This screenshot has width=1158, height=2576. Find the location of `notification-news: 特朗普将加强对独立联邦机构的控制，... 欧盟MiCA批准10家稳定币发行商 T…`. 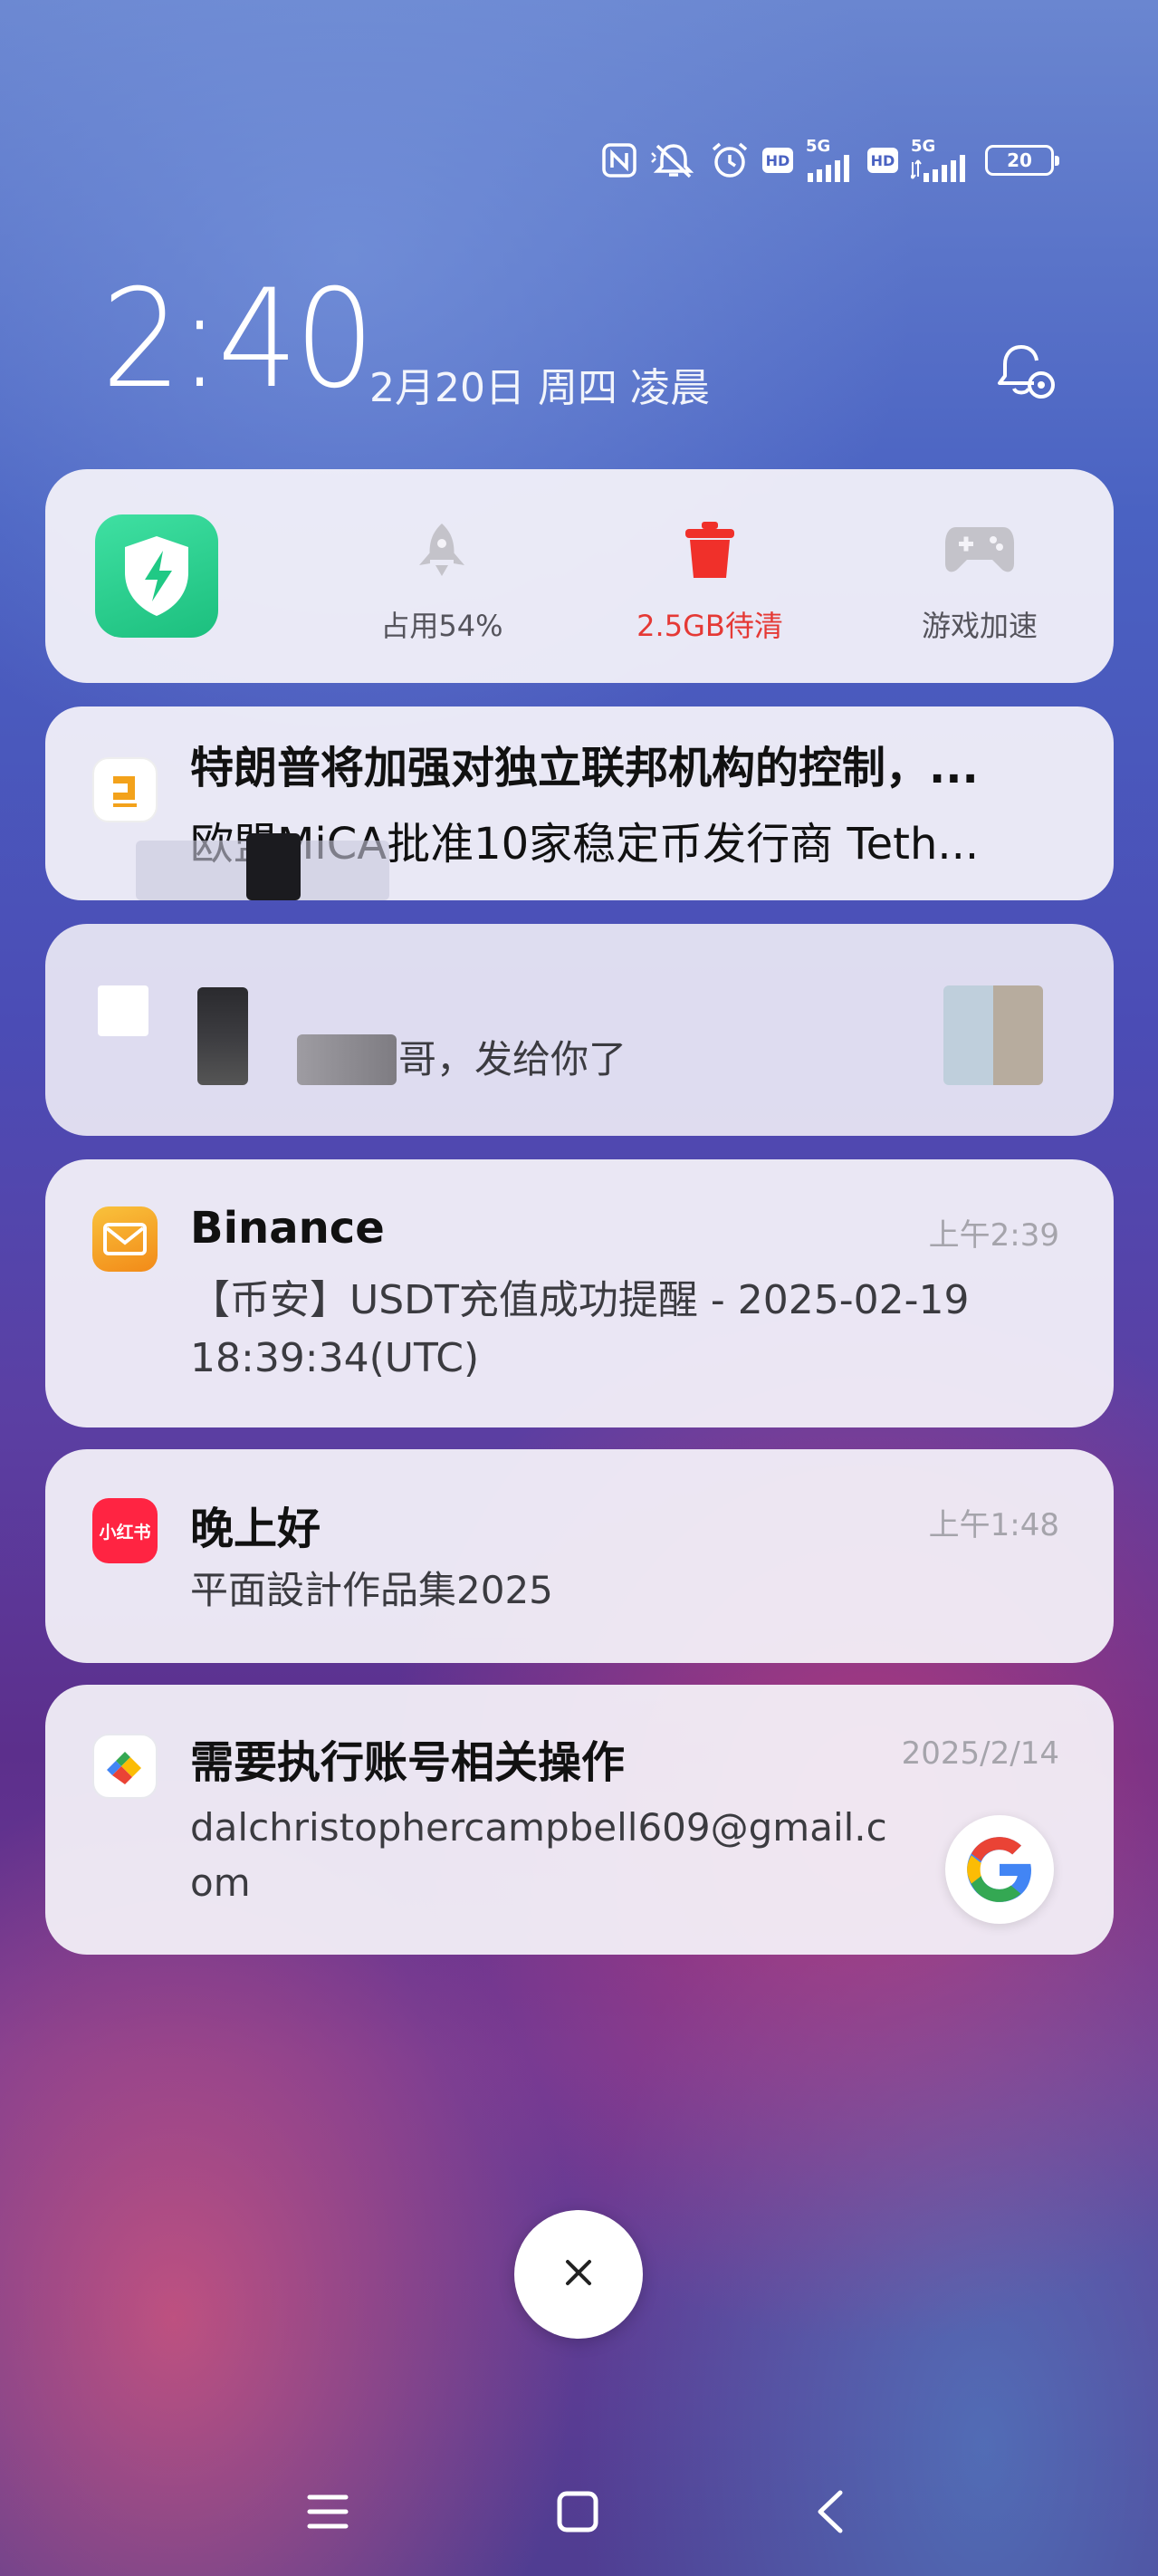

notification-news: 特朗普将加强对独立联邦机构的控制，... 欧盟MiCA批准10家稳定币发行商 T… is located at coordinates (579, 803).